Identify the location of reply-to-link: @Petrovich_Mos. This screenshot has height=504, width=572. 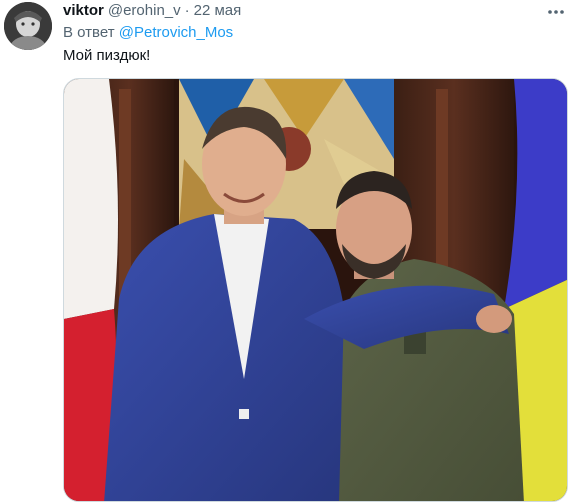
(176, 32).